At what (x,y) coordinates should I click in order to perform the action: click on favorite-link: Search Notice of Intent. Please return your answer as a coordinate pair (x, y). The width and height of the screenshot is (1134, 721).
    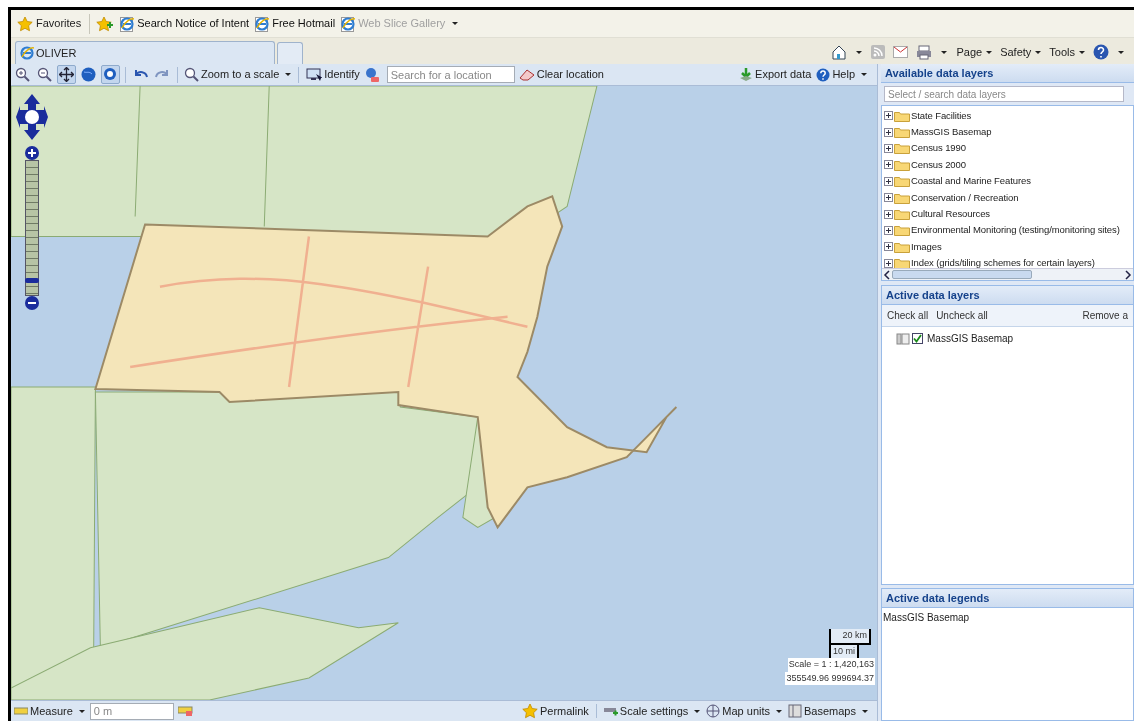
    Looking at the image, I should click on (185, 23).